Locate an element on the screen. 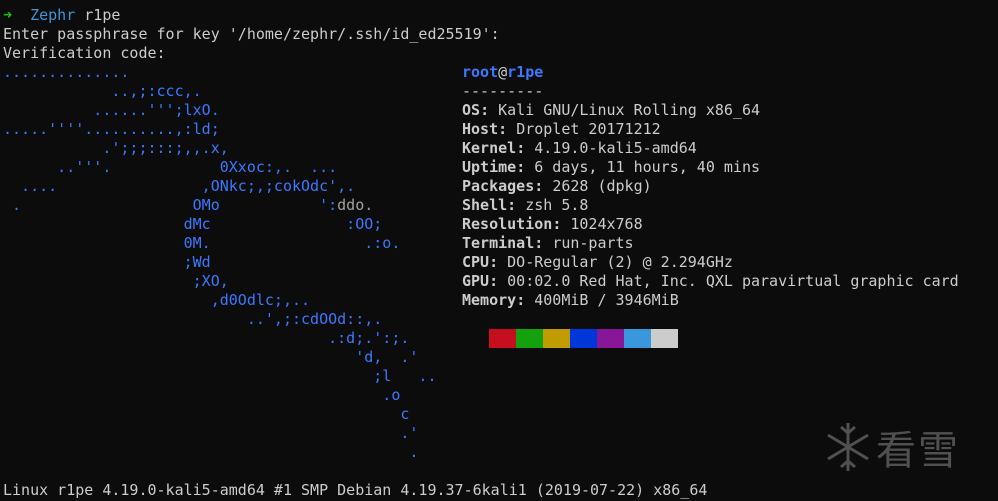  info-key: Shell is located at coordinates (485, 205).